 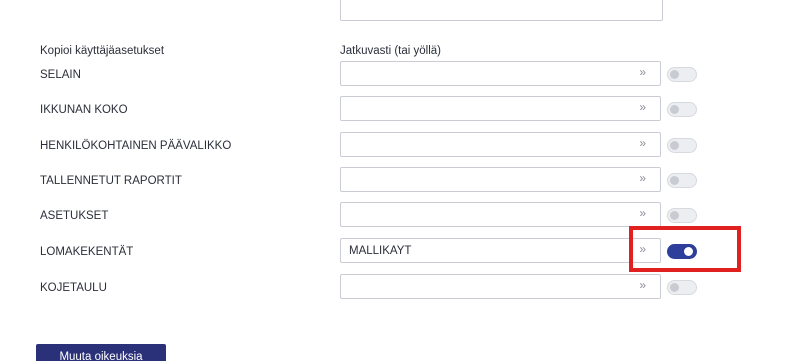 What do you see at coordinates (380, 251) in the screenshot?
I see `setting-field-value: MALLIKAYT` at bounding box center [380, 251].